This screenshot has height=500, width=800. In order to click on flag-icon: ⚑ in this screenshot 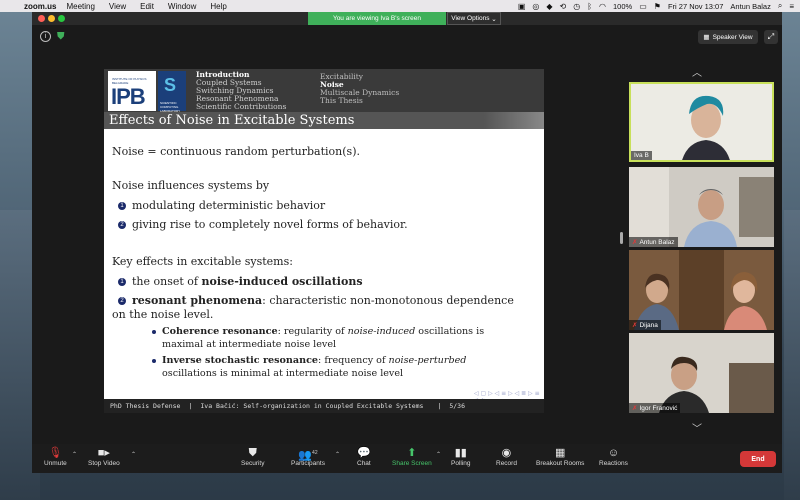, I will do `click(657, 6)`.